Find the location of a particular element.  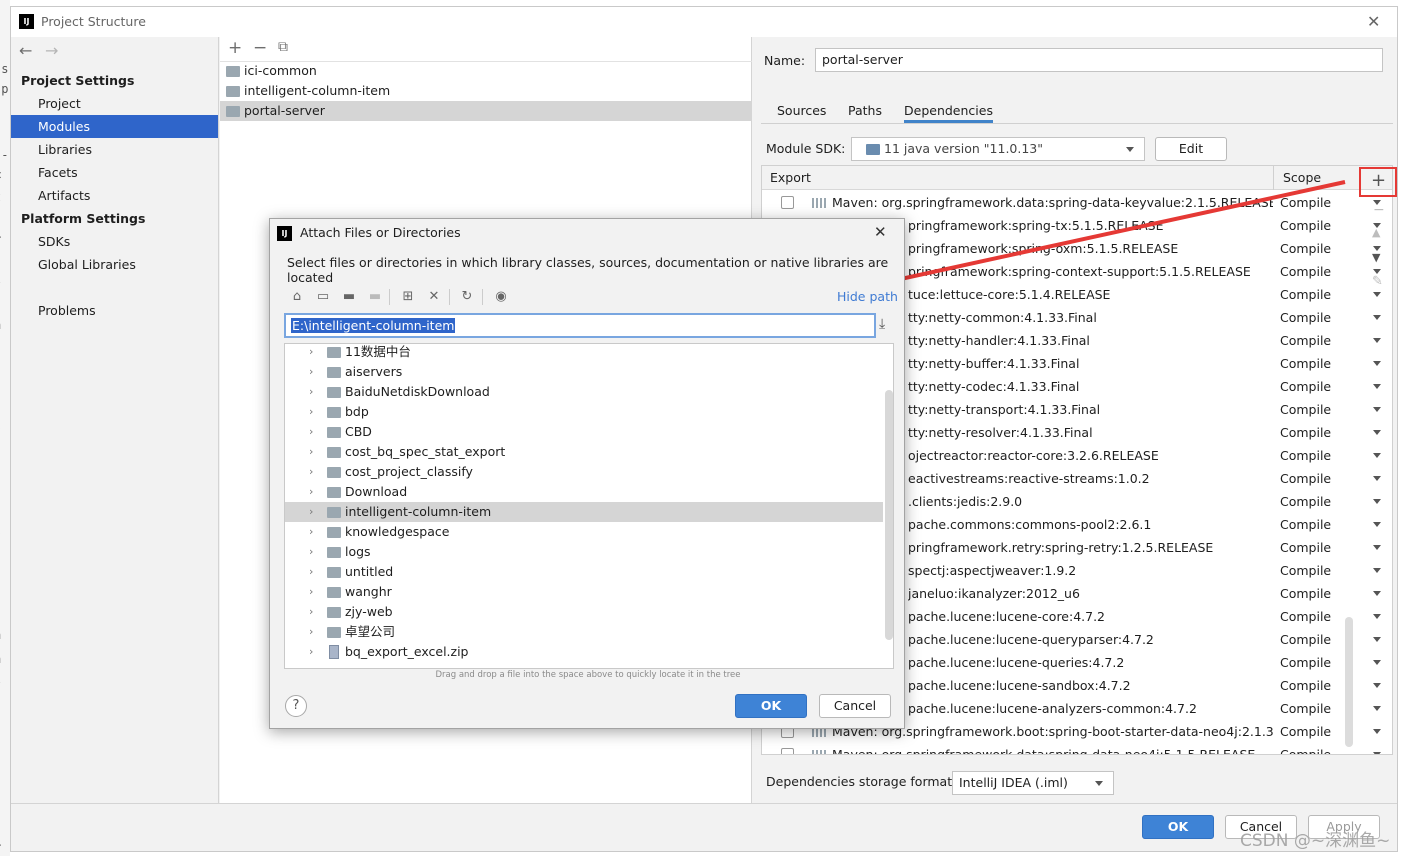

back-arrow-icon: ← is located at coordinates (25, 51).